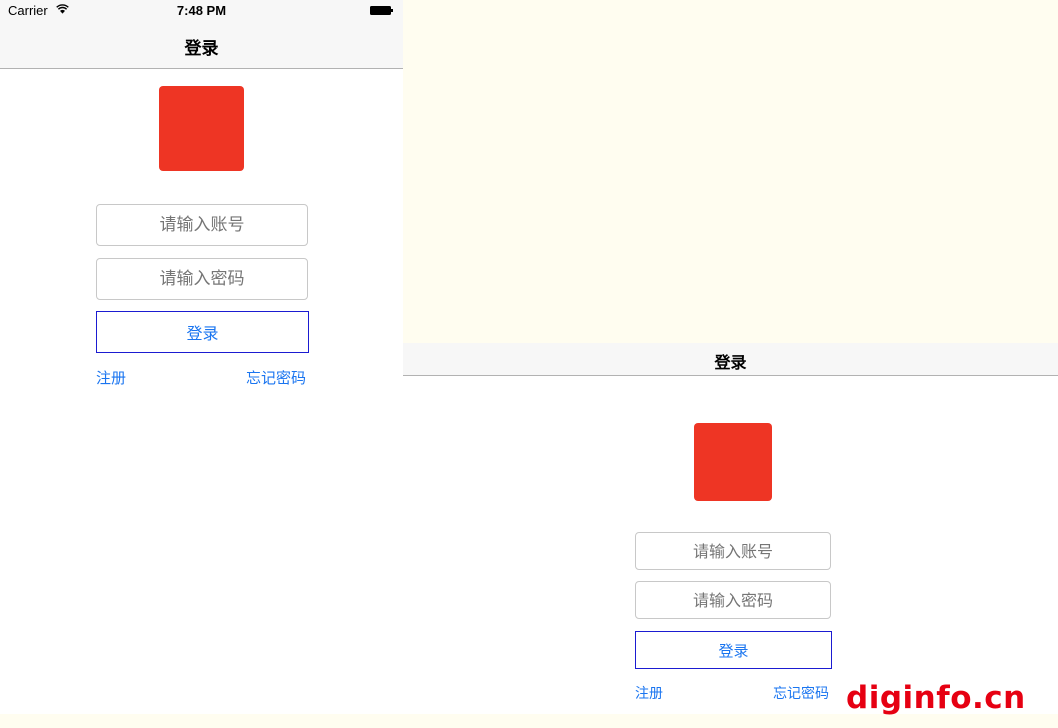  I want to click on status-time: 7:48 PM, so click(201, 10).